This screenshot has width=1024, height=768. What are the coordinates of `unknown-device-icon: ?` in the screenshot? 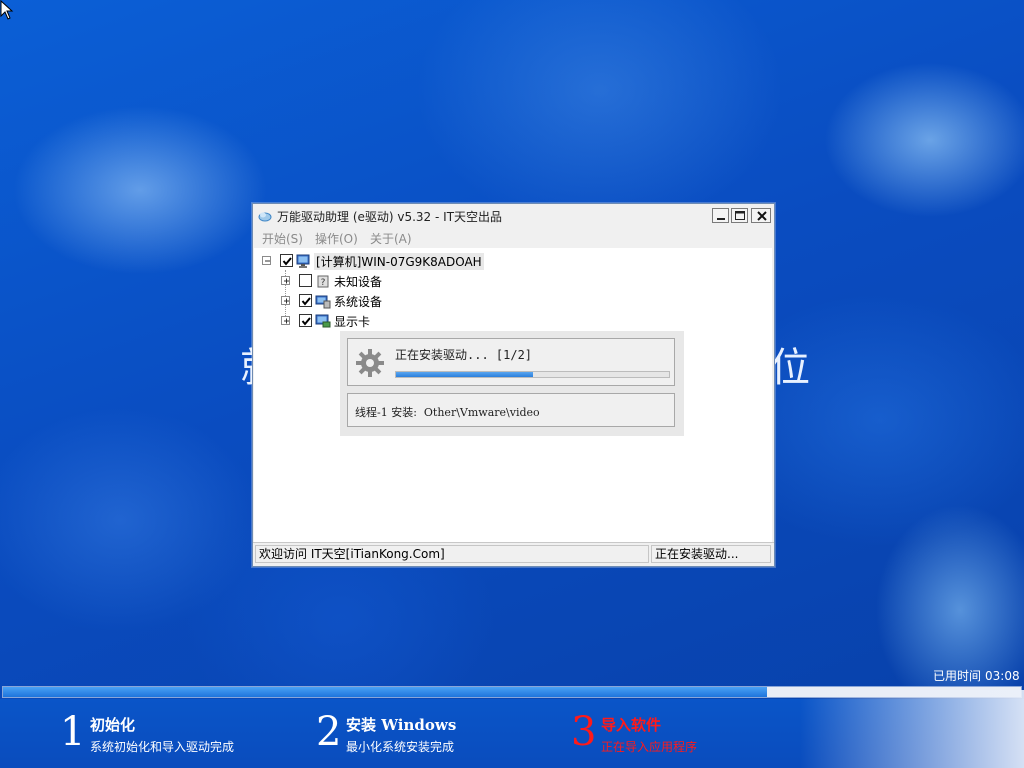 It's located at (323, 281).